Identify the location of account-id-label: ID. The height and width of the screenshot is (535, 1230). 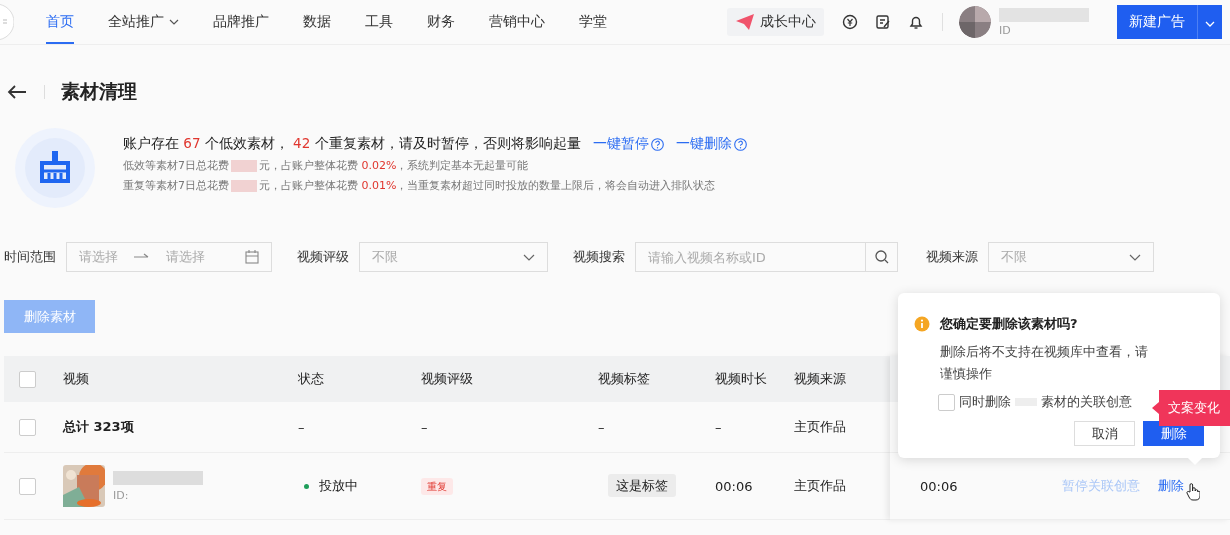
(1005, 30).